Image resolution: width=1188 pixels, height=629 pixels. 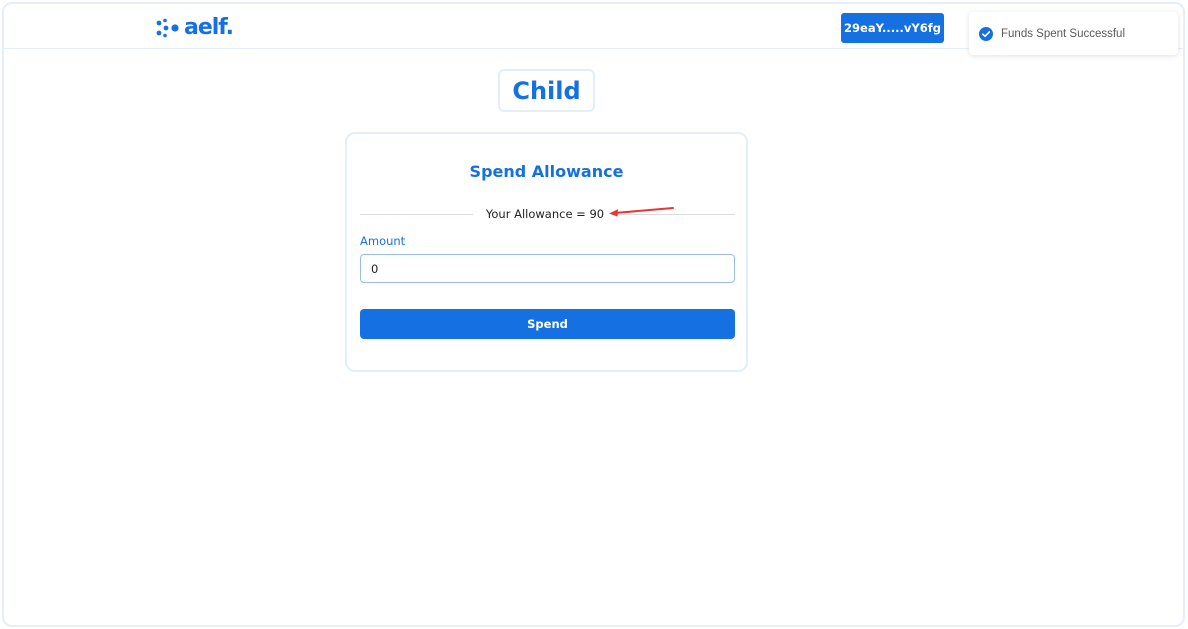 What do you see at coordinates (641, 212) in the screenshot?
I see `annotation-arrow-icon` at bounding box center [641, 212].